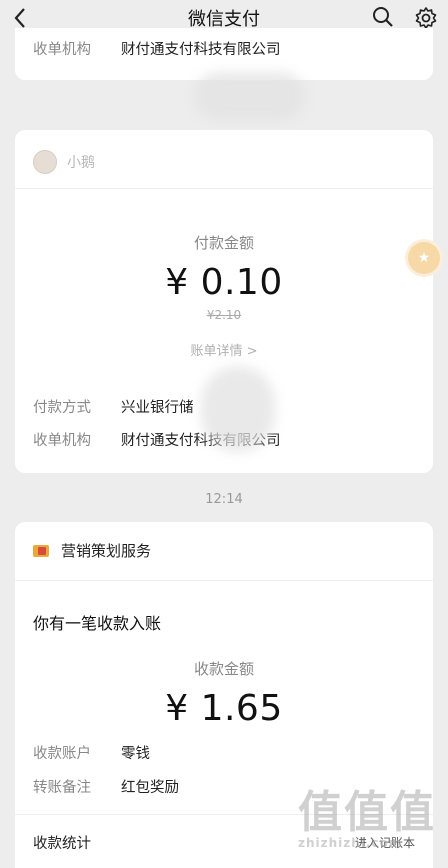 The width and height of the screenshot is (448, 868). Describe the element at coordinates (62, 842) in the screenshot. I see `income-statistics-link: 收款统计` at that location.